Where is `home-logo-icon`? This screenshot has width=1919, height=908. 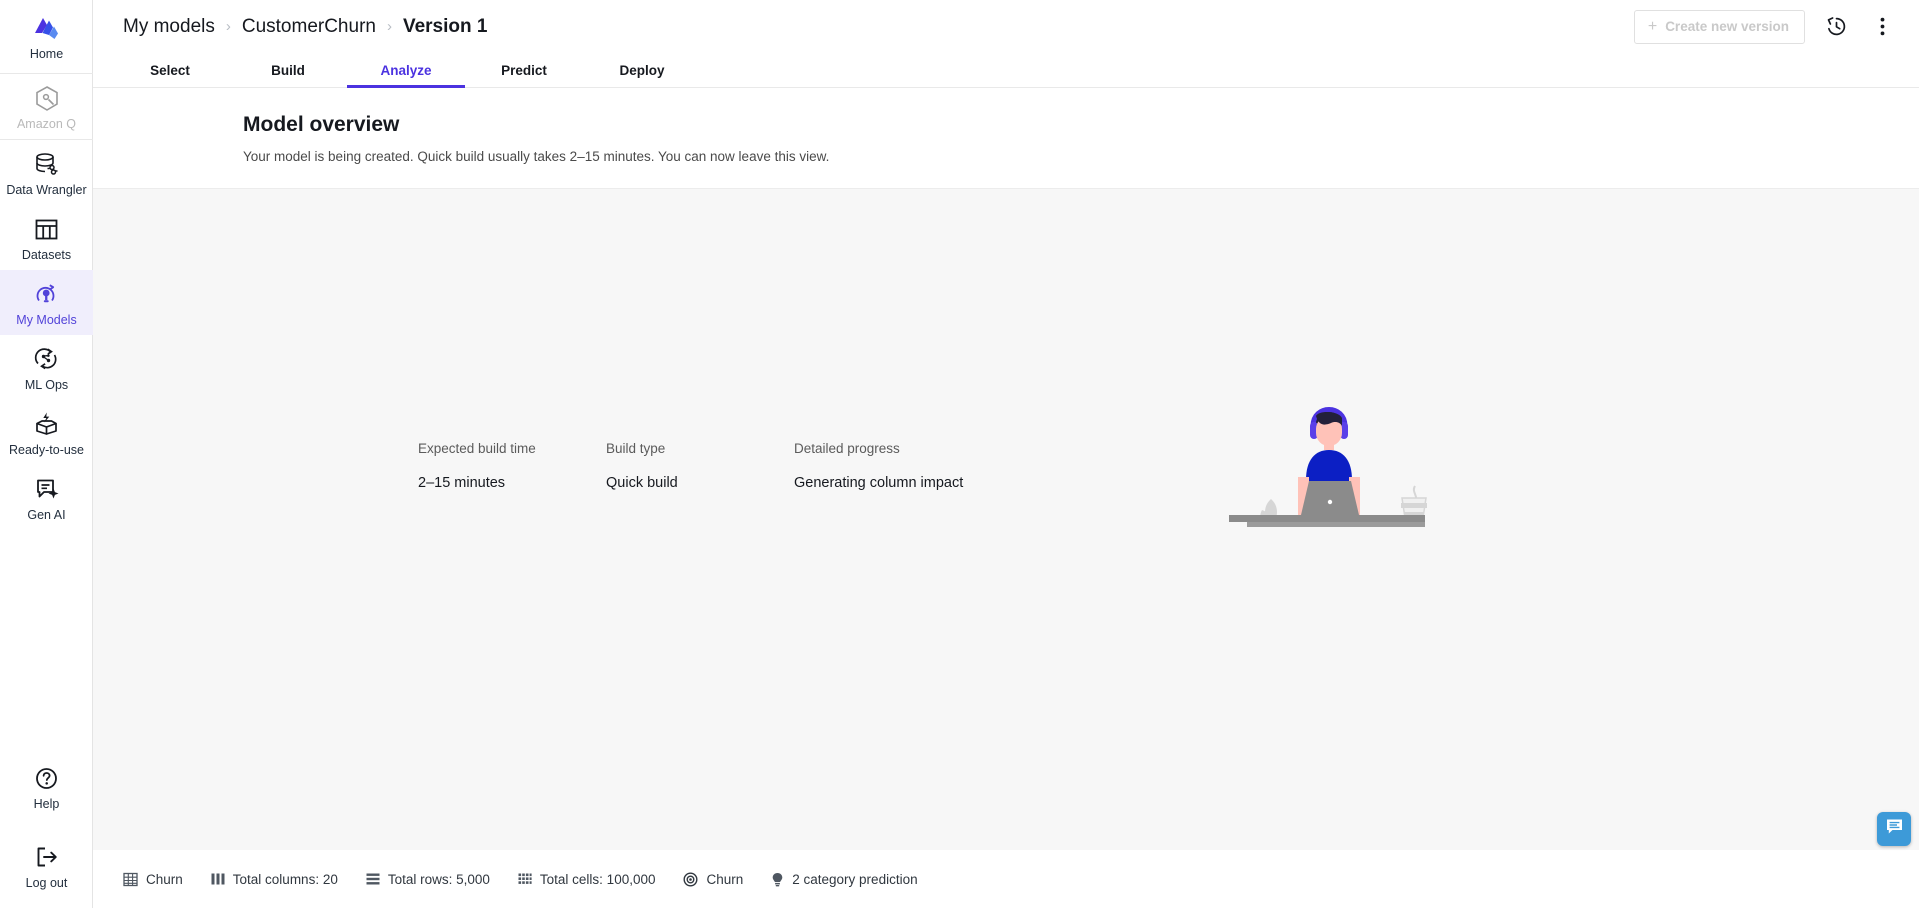 home-logo-icon is located at coordinates (46, 28).